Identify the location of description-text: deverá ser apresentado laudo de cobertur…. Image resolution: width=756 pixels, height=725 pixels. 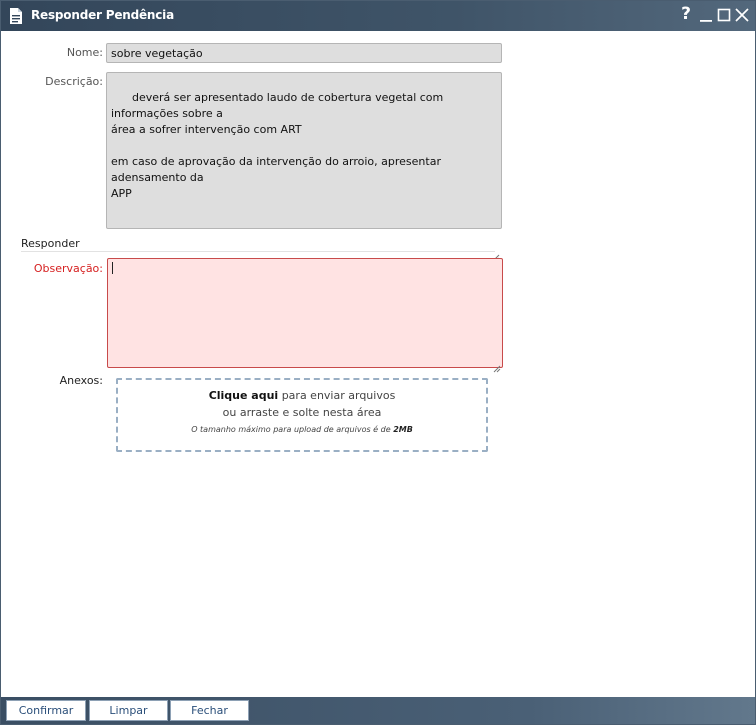
(277, 145).